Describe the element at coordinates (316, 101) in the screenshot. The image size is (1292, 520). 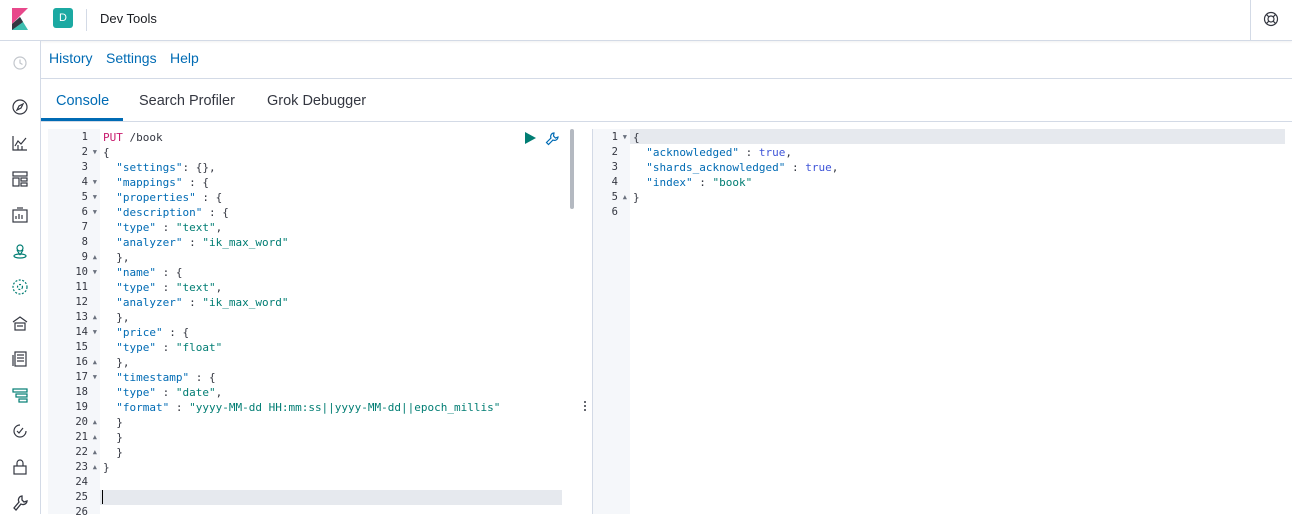
I see `tab-grok-debugger: Grok Debugger` at that location.